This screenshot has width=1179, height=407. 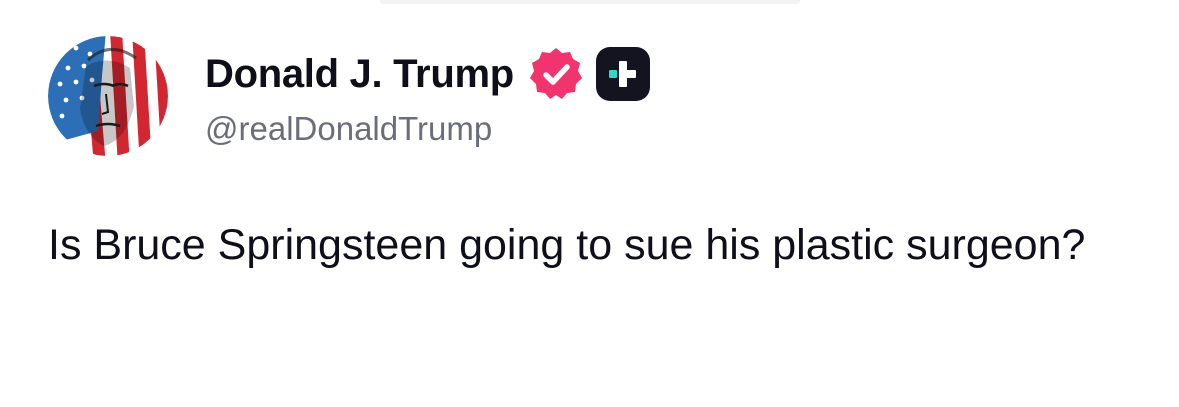 What do you see at coordinates (556, 74) in the screenshot?
I see `verified-check-icon` at bounding box center [556, 74].